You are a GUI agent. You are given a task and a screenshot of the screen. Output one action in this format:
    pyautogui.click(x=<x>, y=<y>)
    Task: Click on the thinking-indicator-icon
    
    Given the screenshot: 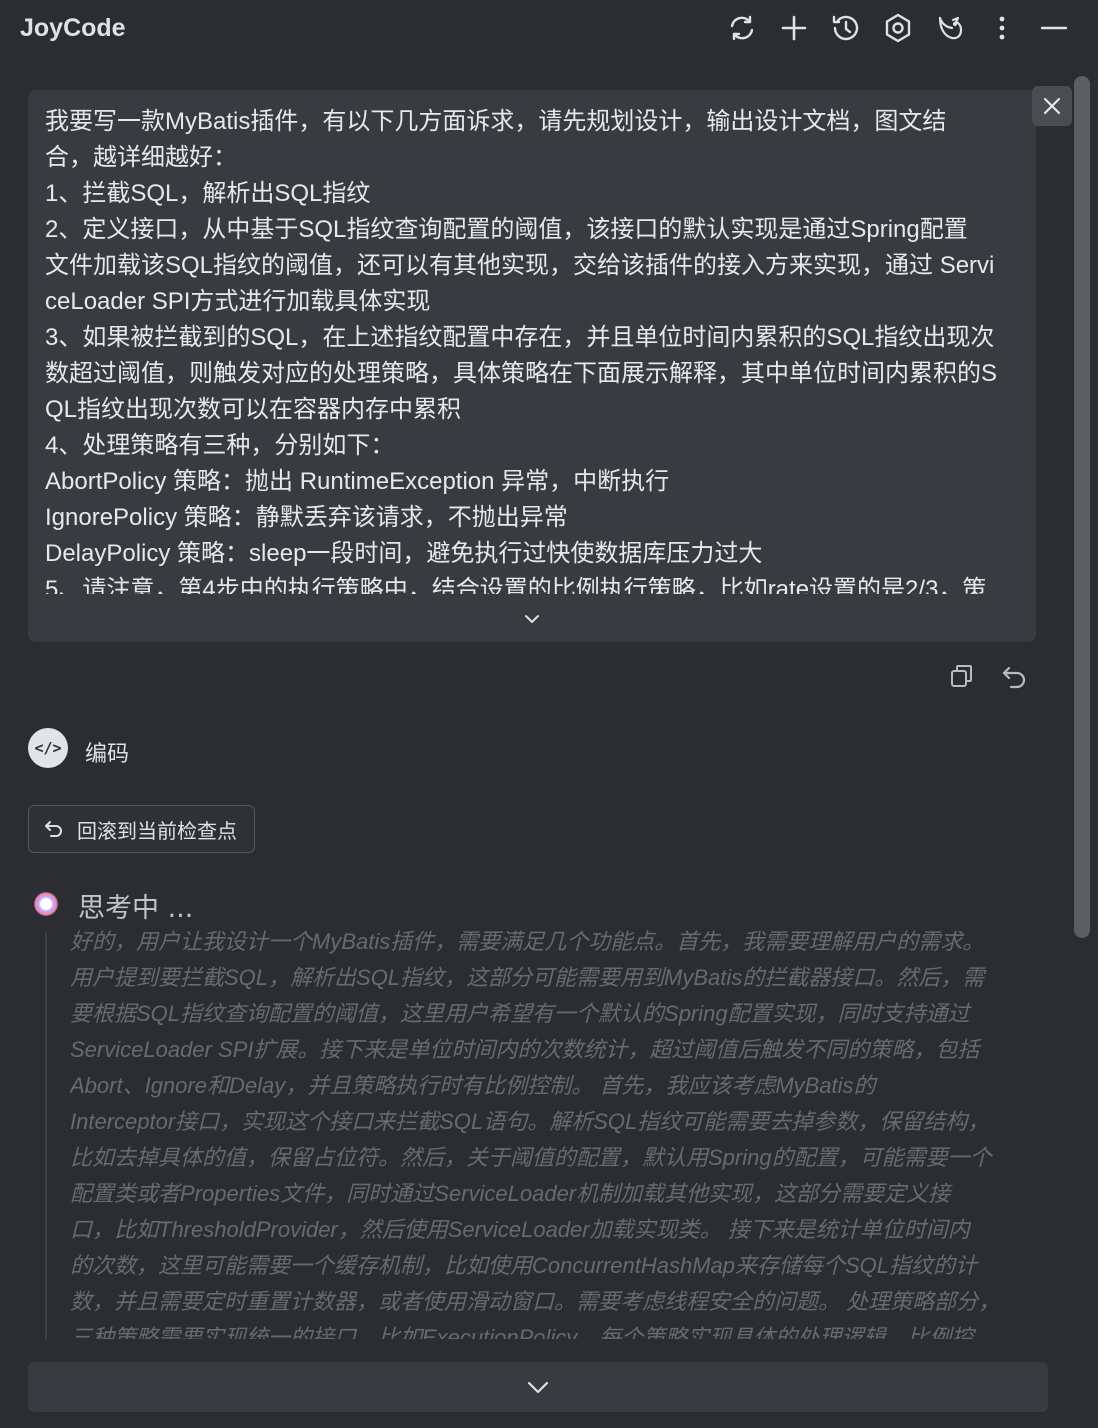 What is the action you would take?
    pyautogui.click(x=46, y=904)
    